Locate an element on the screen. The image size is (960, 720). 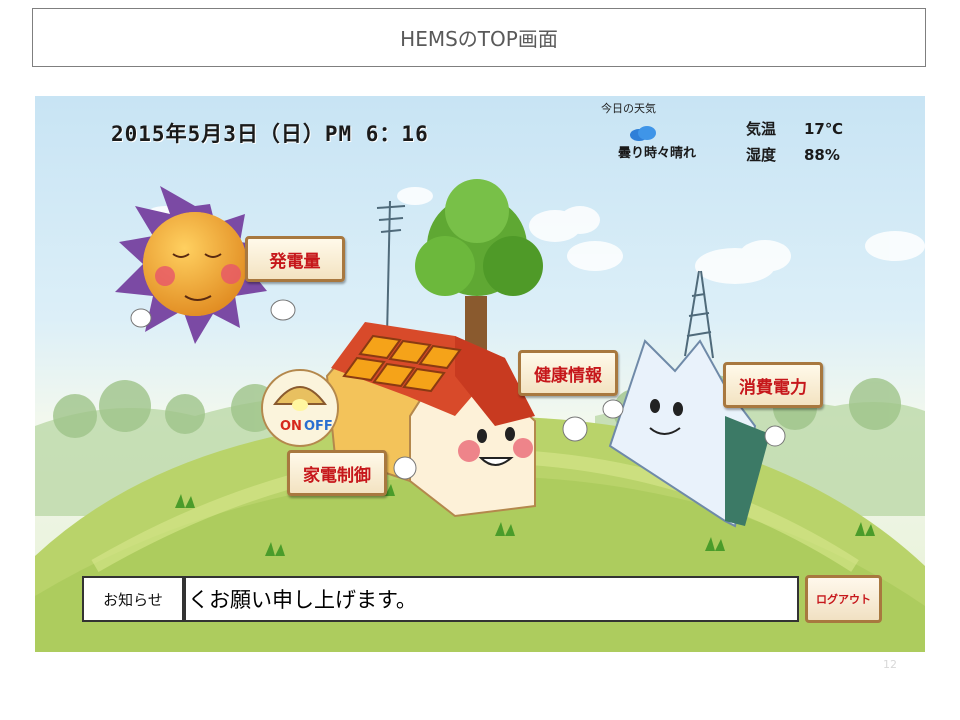
temperature-row: 気温 17℃ is located at coordinates (794, 128).